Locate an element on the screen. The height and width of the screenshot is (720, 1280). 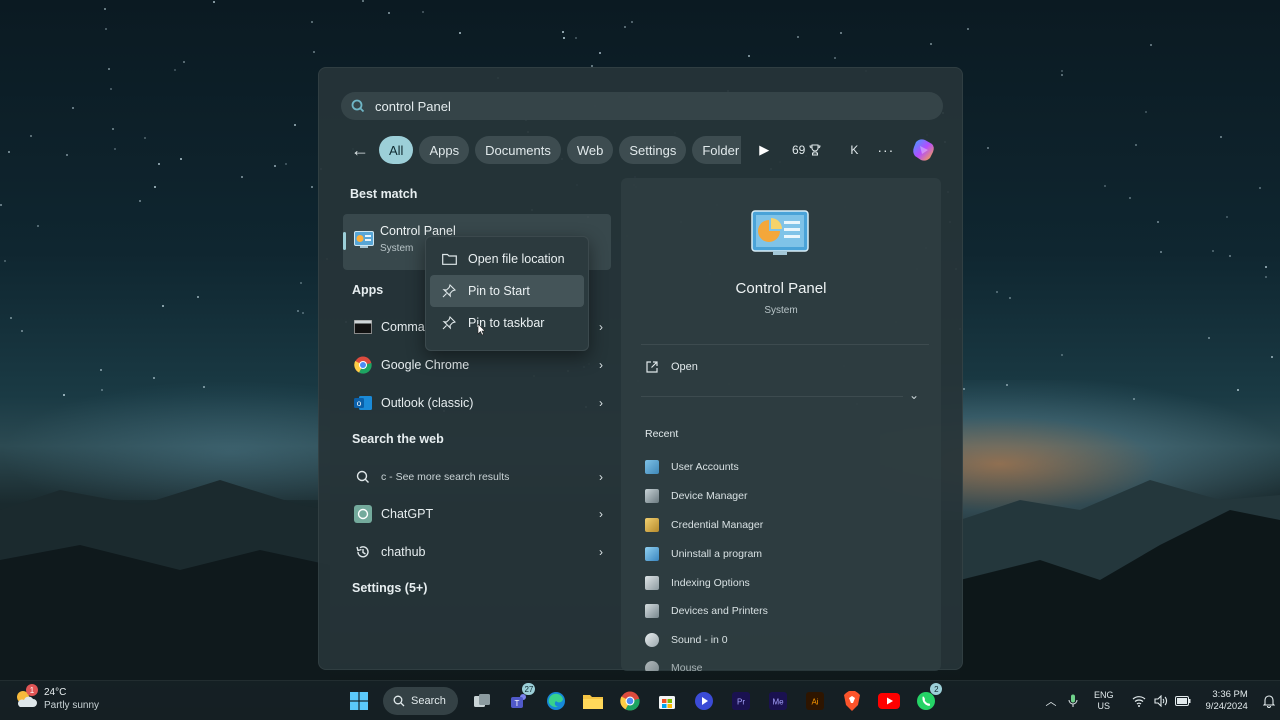
search-box is located at coordinates (642, 106).